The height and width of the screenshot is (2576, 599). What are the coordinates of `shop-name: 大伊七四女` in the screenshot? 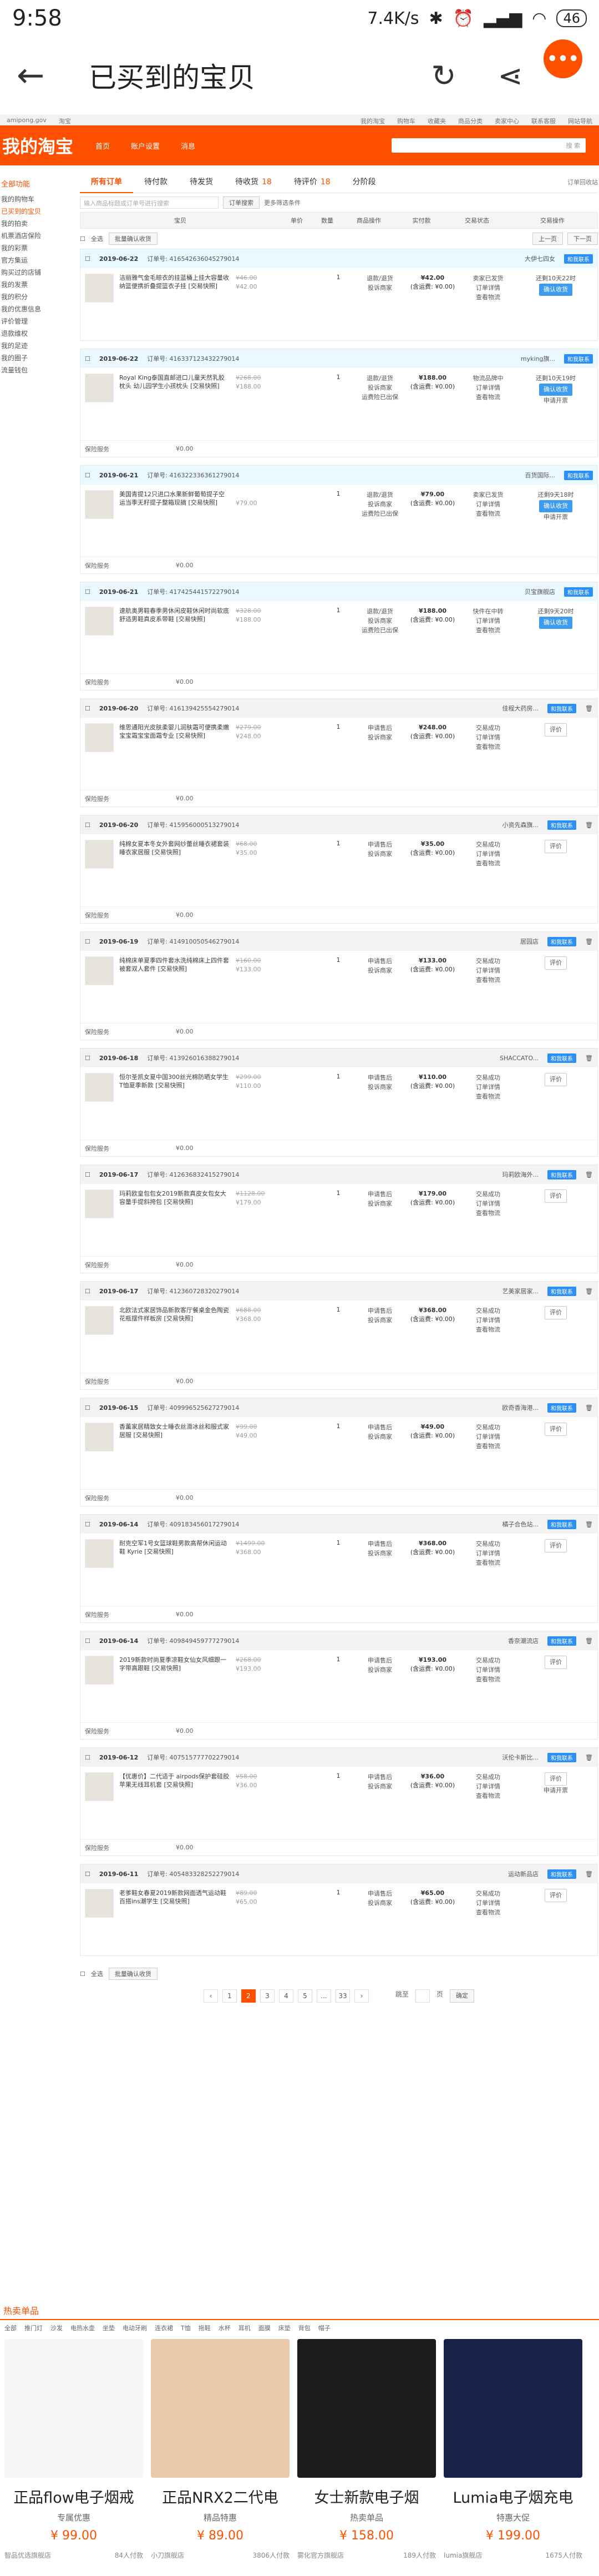 It's located at (540, 258).